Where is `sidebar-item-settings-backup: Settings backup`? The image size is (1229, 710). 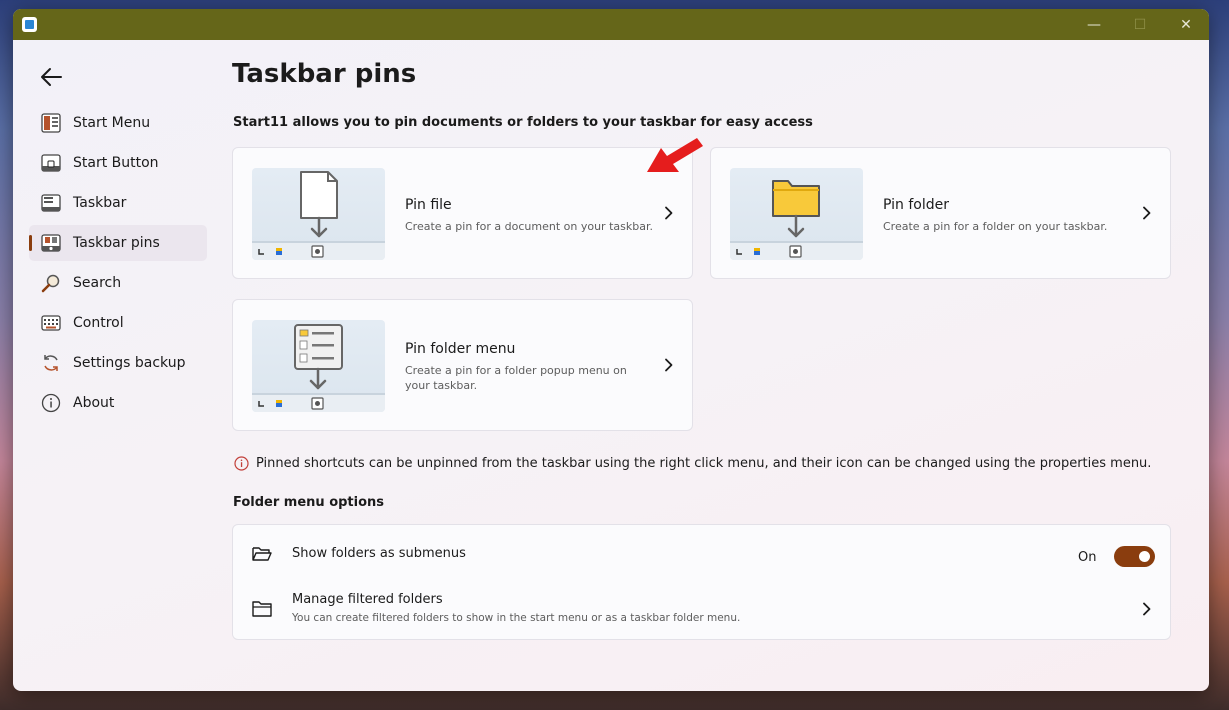 sidebar-item-settings-backup: Settings backup is located at coordinates (118, 363).